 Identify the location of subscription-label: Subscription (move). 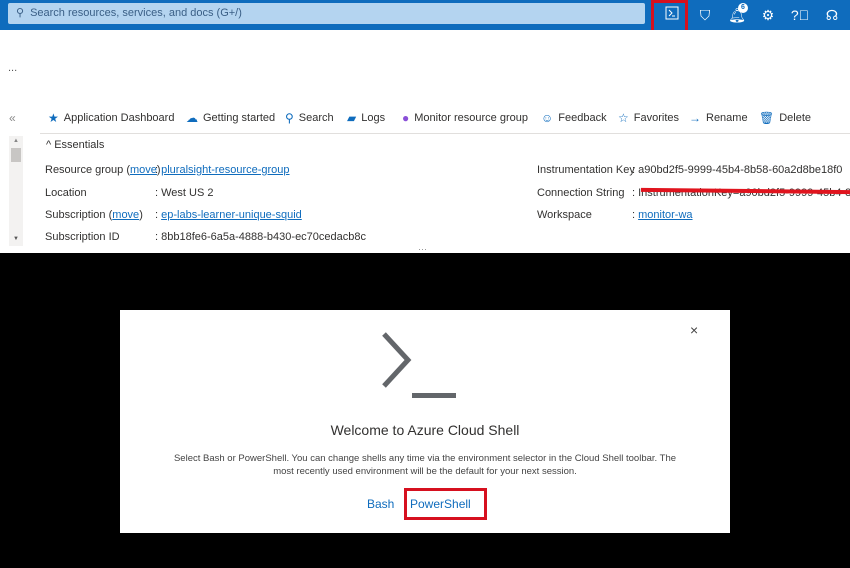
(94, 215).